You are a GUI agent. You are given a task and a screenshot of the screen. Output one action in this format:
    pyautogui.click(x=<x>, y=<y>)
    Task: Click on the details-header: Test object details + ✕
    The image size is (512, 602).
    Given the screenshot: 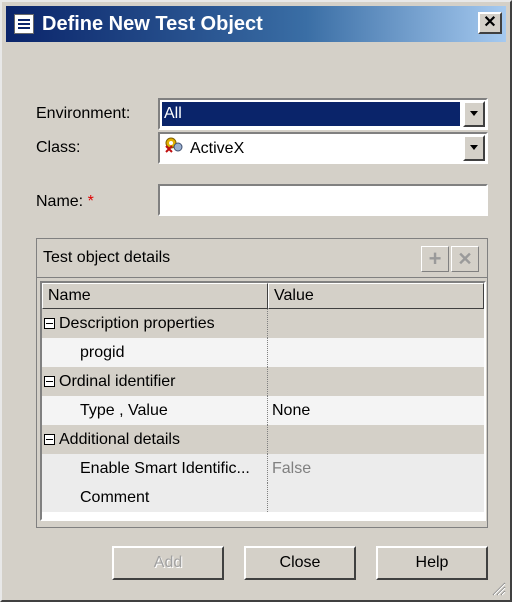 What is the action you would take?
    pyautogui.click(x=262, y=258)
    